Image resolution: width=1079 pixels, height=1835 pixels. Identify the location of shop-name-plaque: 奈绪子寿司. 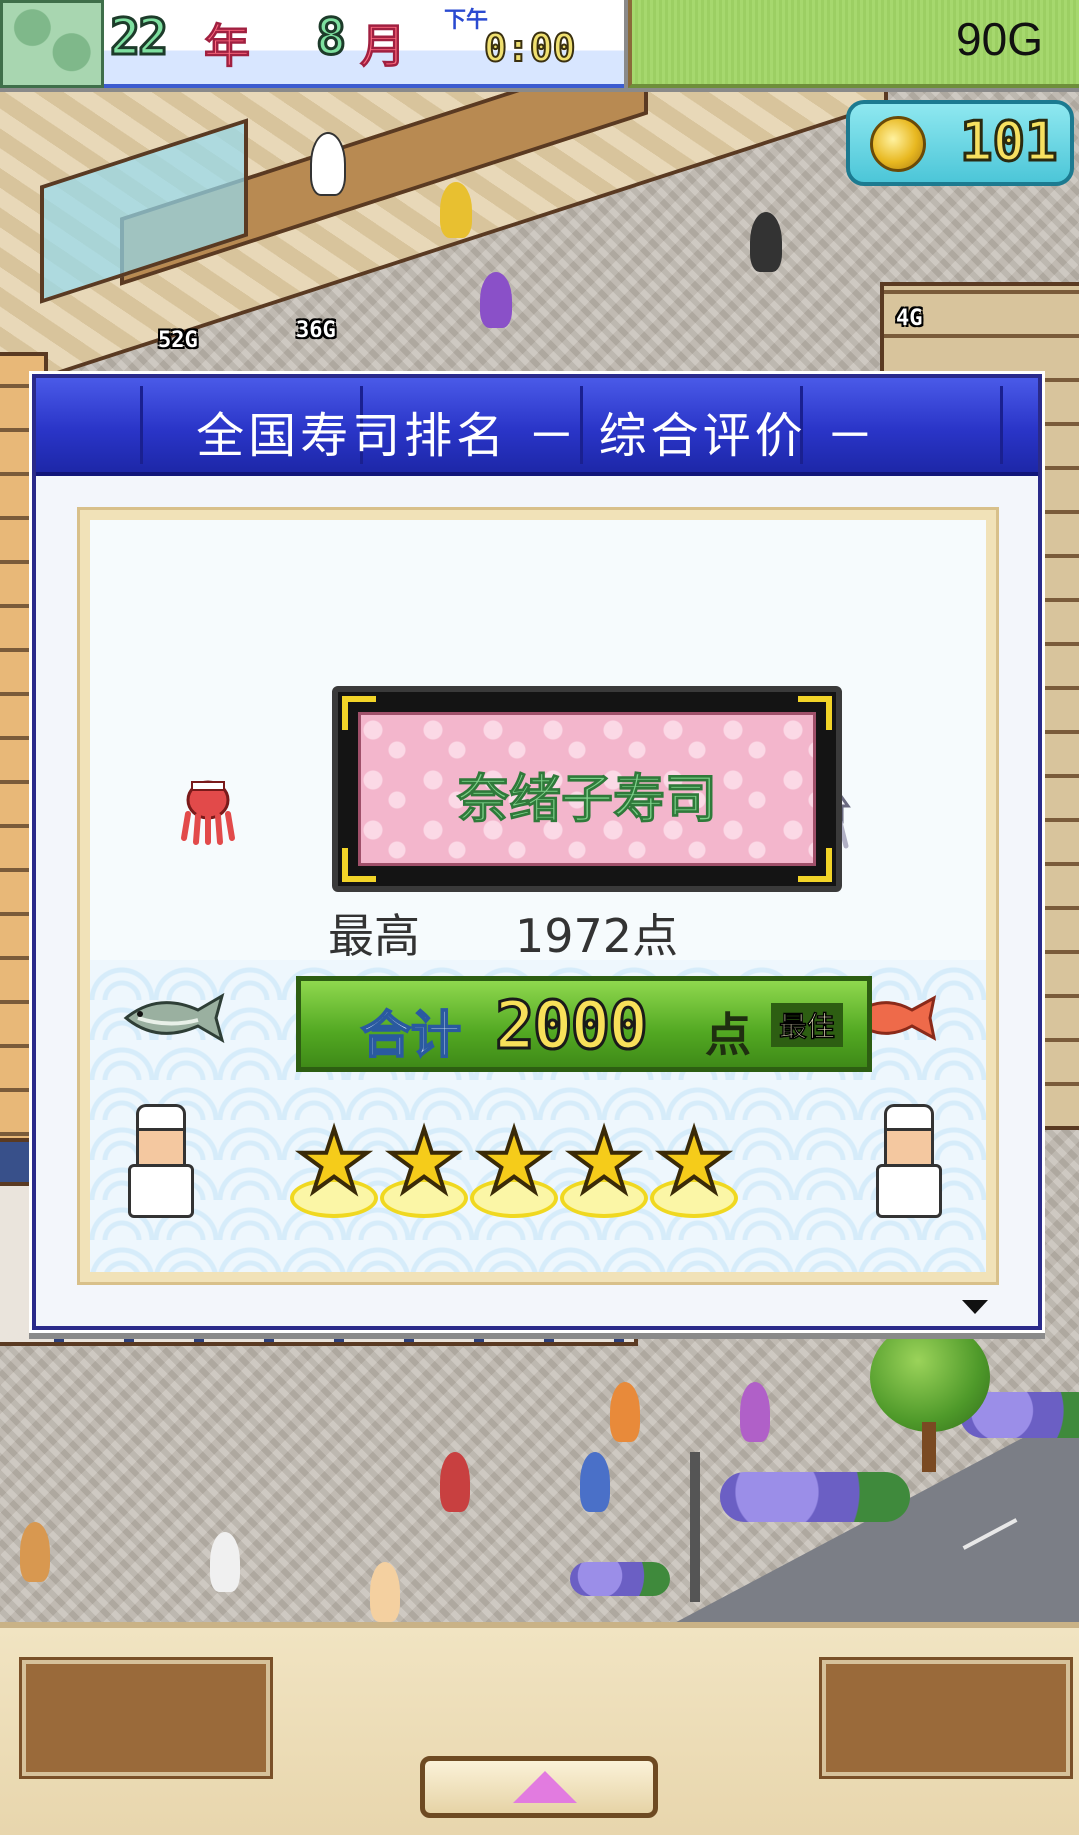
(587, 789).